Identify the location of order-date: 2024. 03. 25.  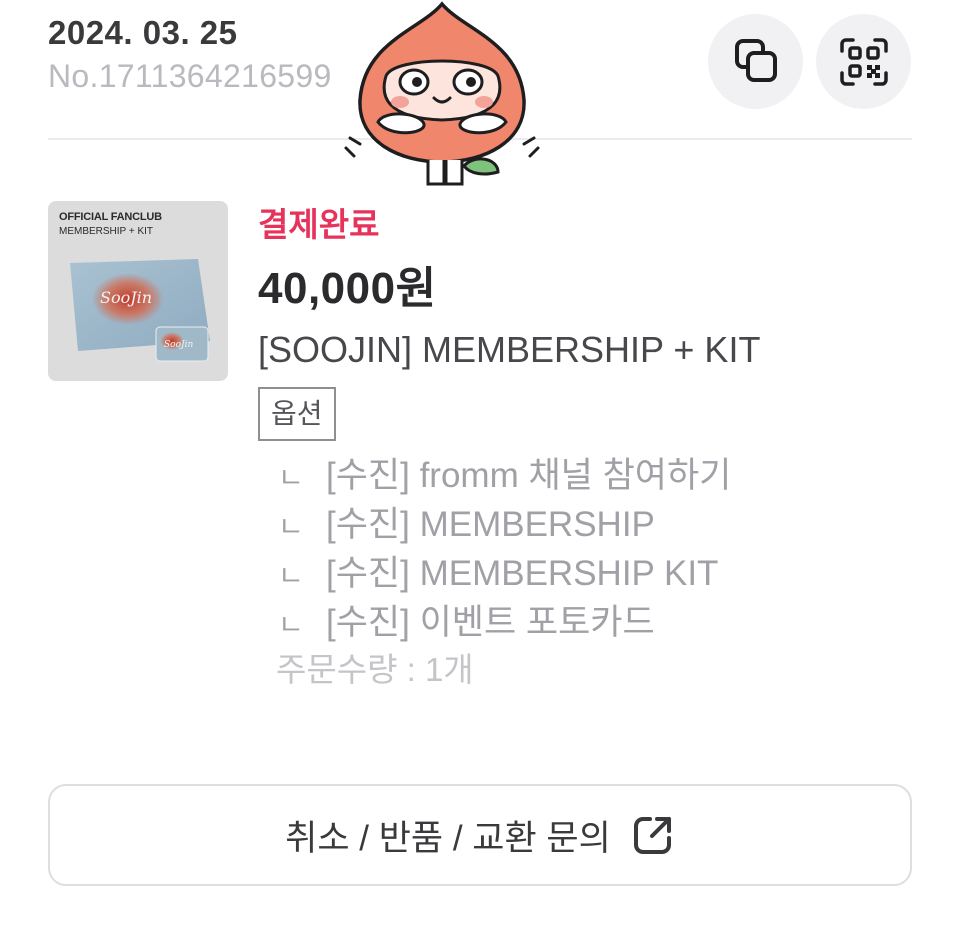
(143, 32).